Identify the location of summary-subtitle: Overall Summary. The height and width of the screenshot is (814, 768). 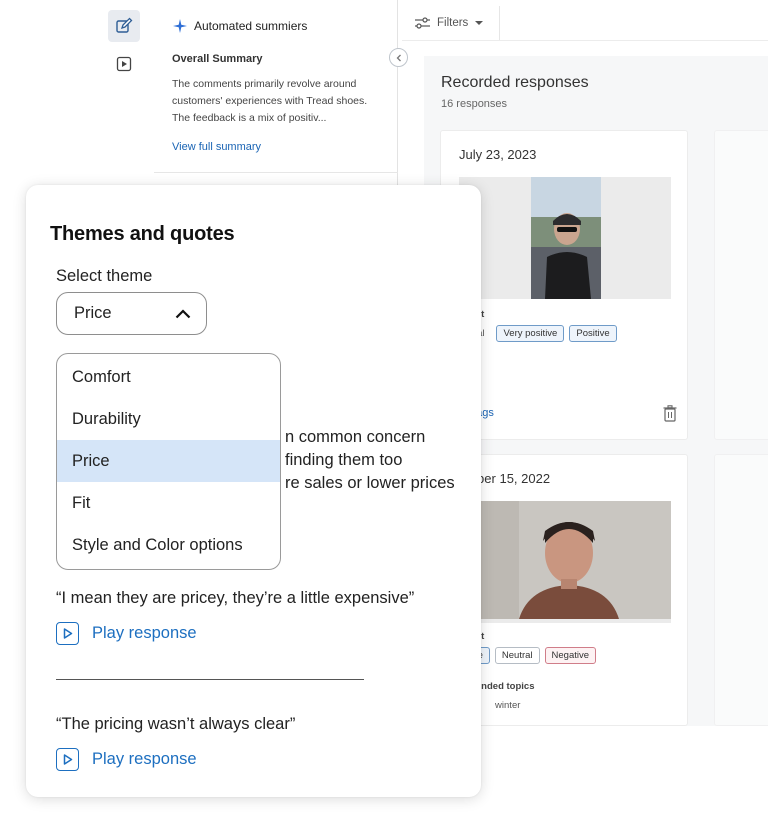
(217, 59).